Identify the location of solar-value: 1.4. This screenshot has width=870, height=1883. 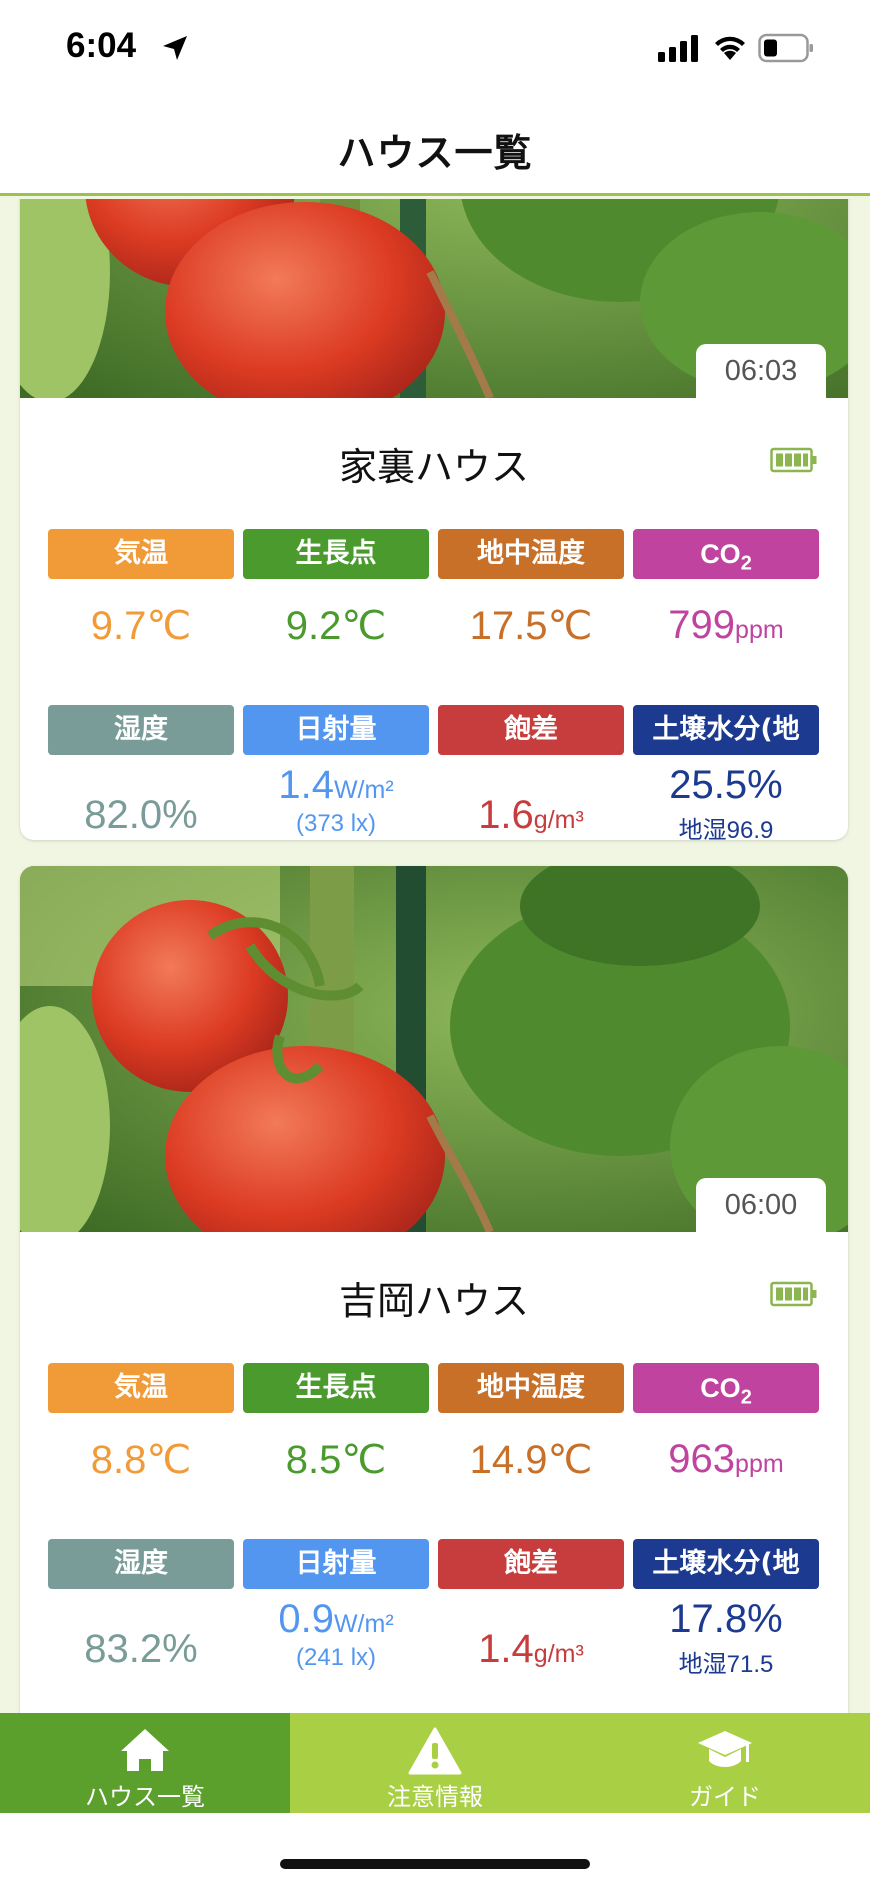
(306, 785).